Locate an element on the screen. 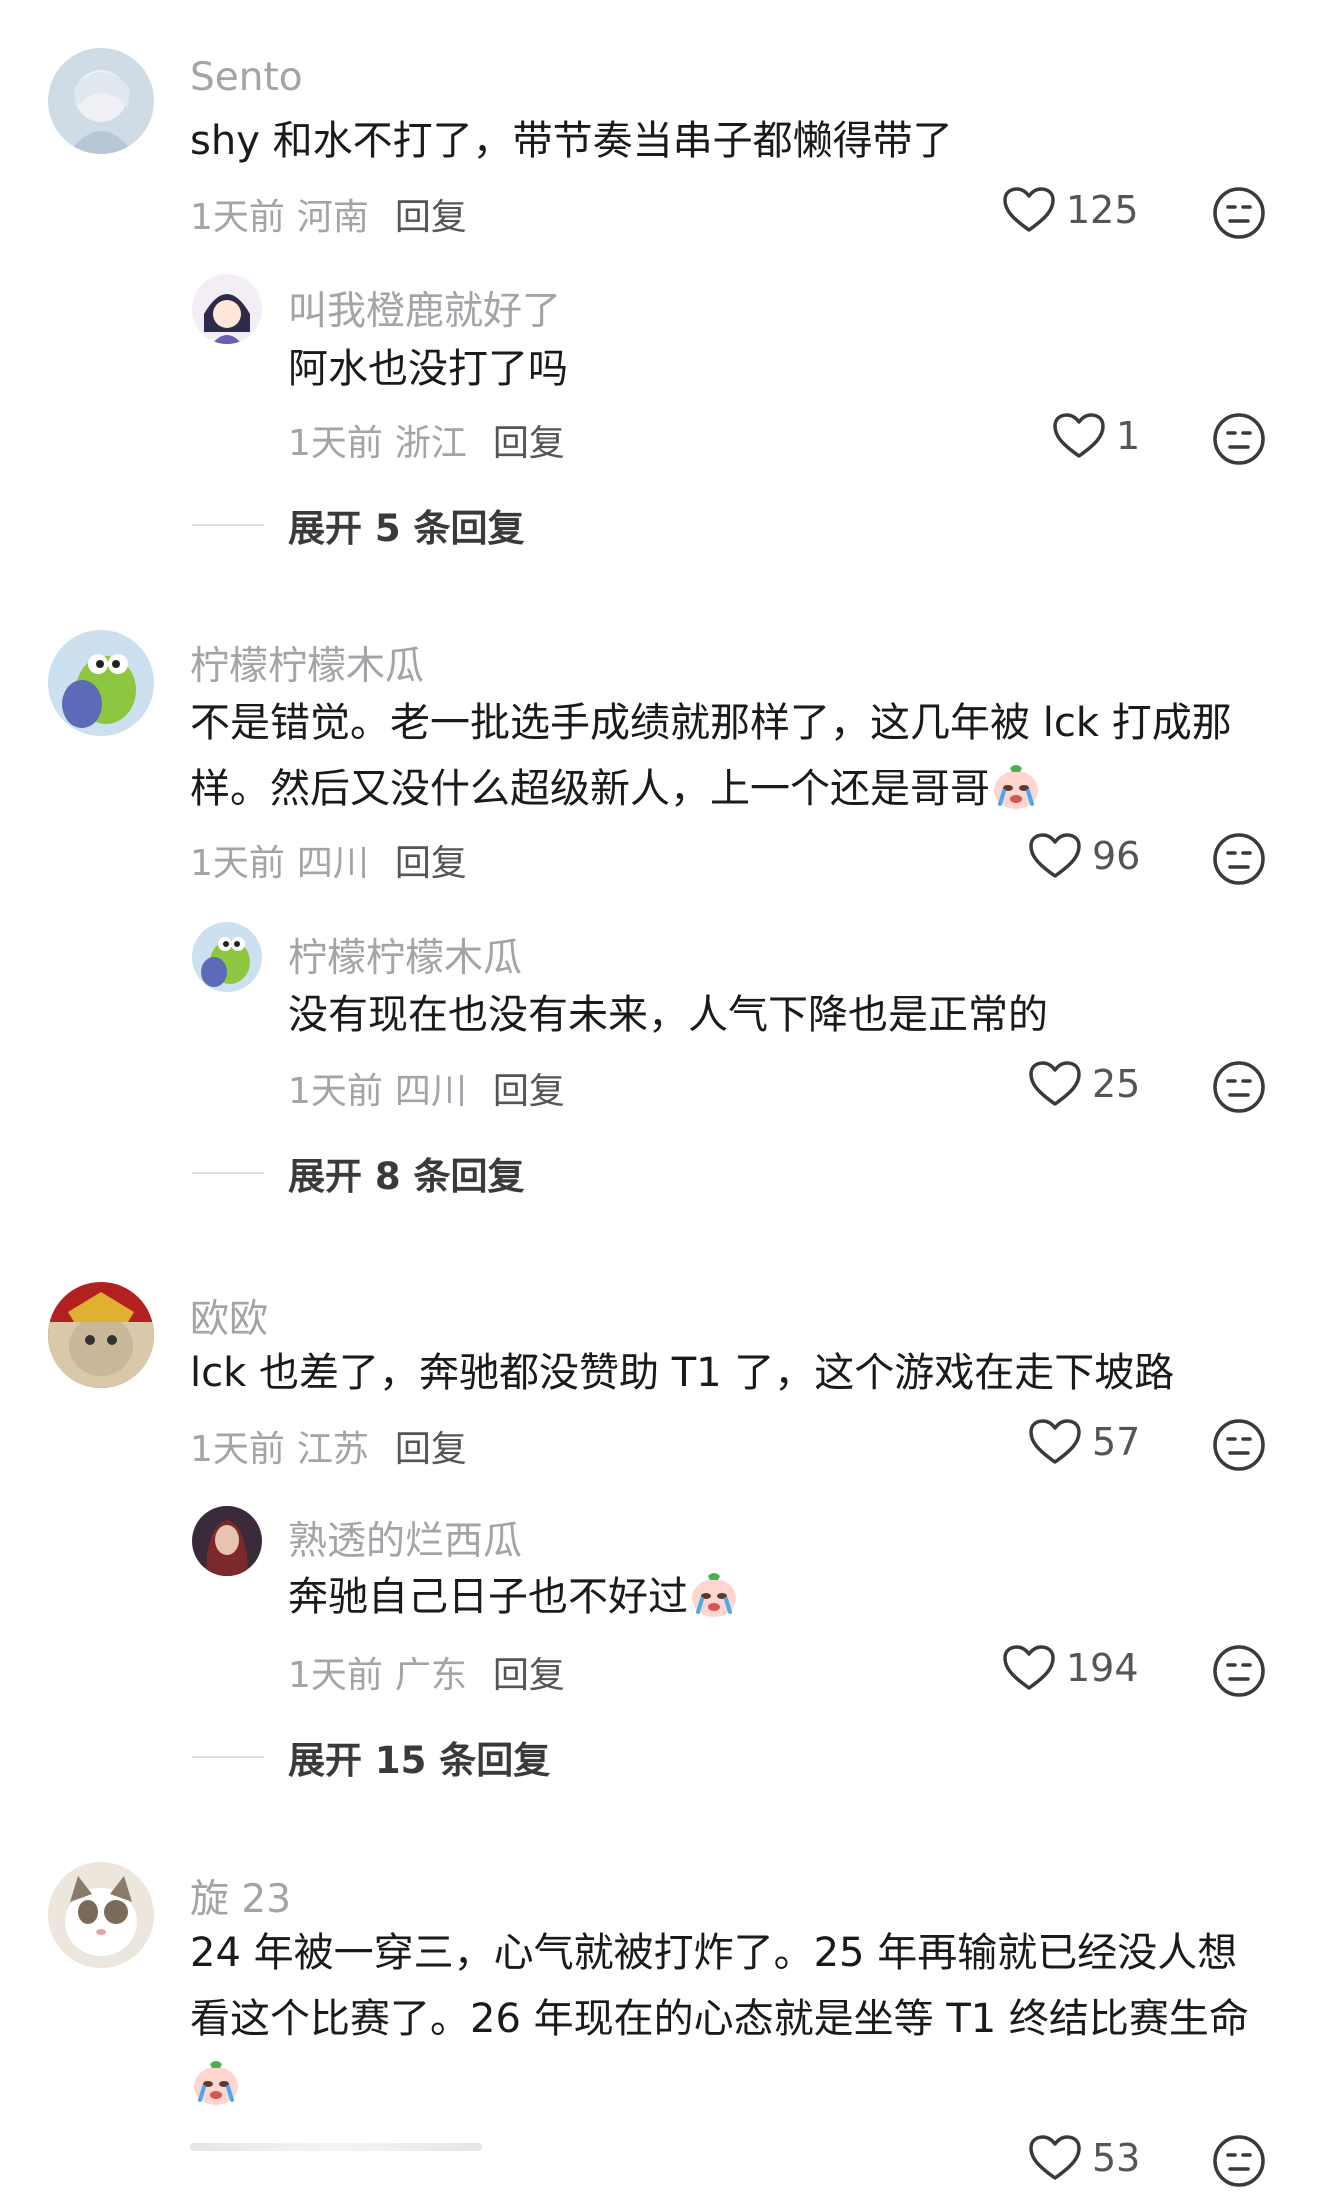 The image size is (1320, 2205). reply-text: 没有现在也没有未来，人气下降也是正常的 is located at coordinates (668, 1015).